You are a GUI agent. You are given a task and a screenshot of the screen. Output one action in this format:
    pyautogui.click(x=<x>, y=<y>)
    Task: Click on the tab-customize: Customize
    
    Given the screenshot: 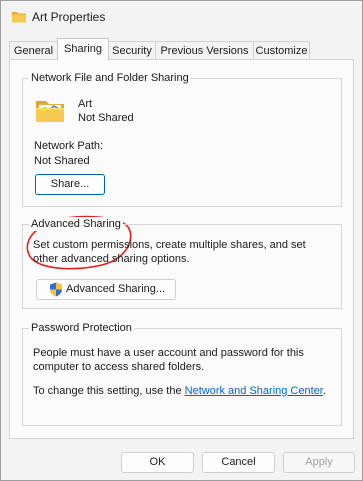 What is the action you would take?
    pyautogui.click(x=281, y=50)
    